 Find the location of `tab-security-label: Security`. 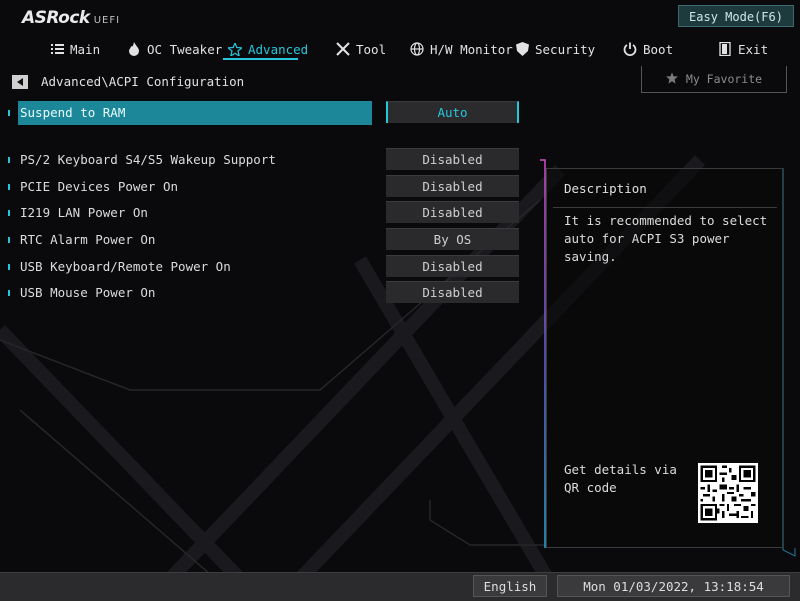

tab-security-label: Security is located at coordinates (565, 49).